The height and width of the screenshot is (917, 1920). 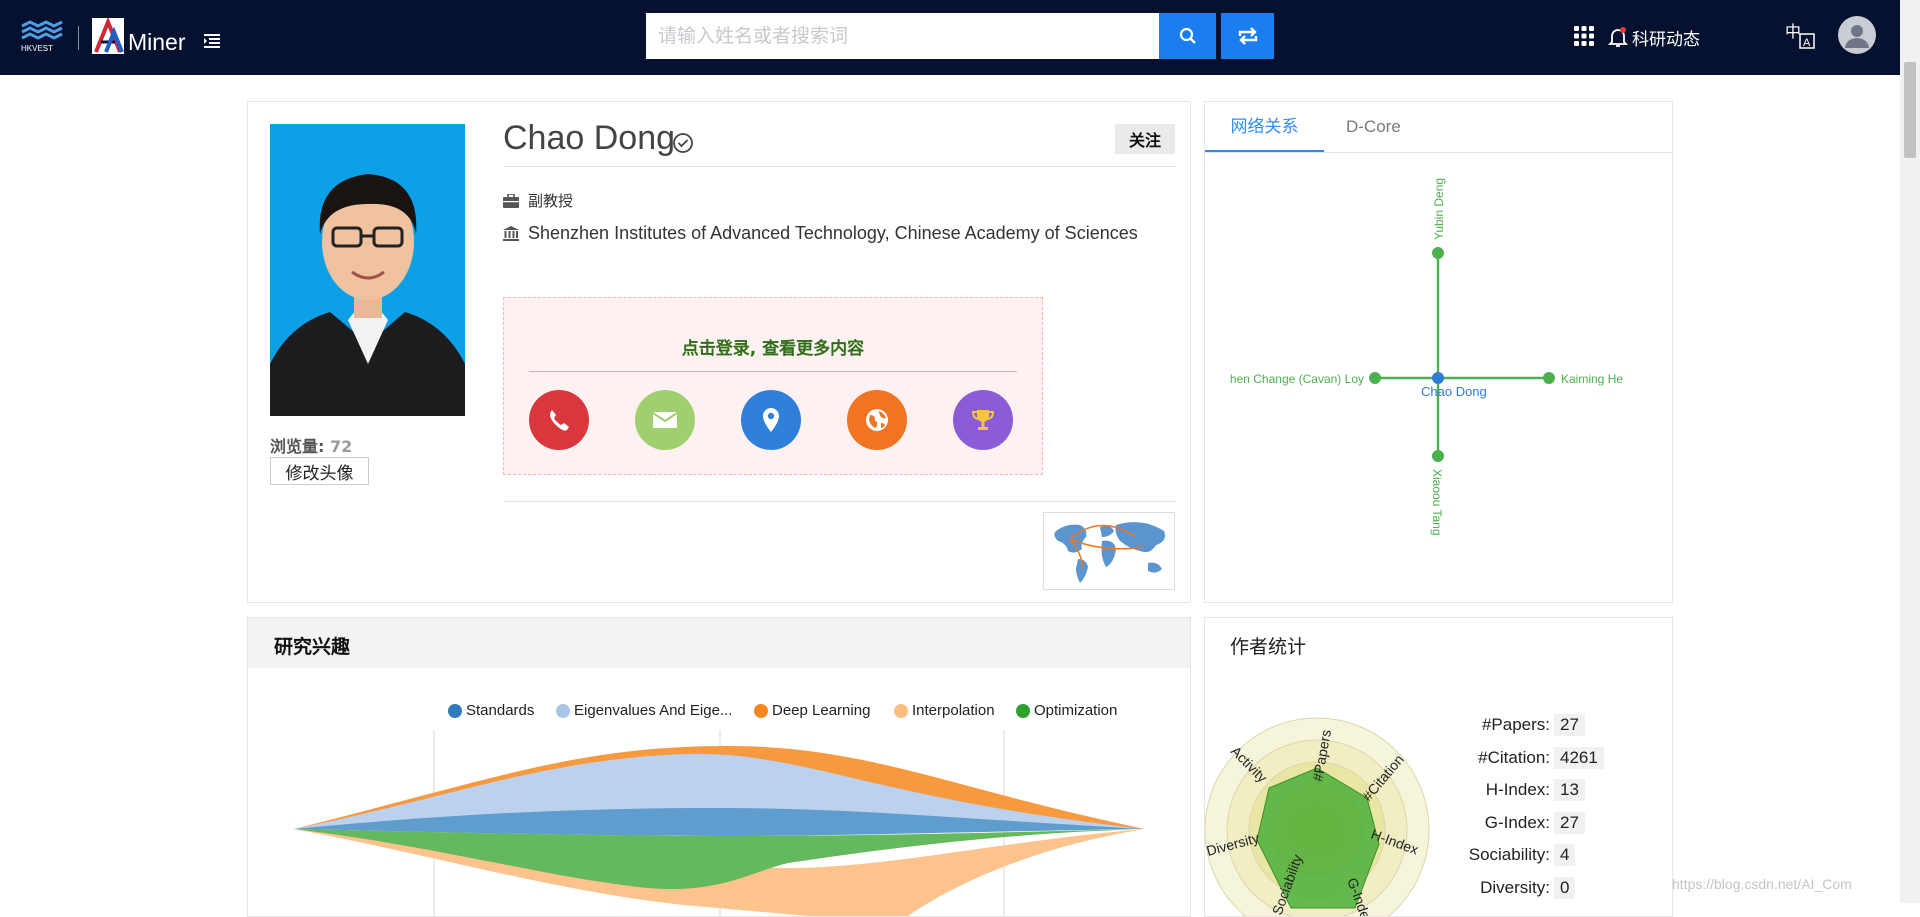 I want to click on verified-check-icon, so click(x=683, y=143).